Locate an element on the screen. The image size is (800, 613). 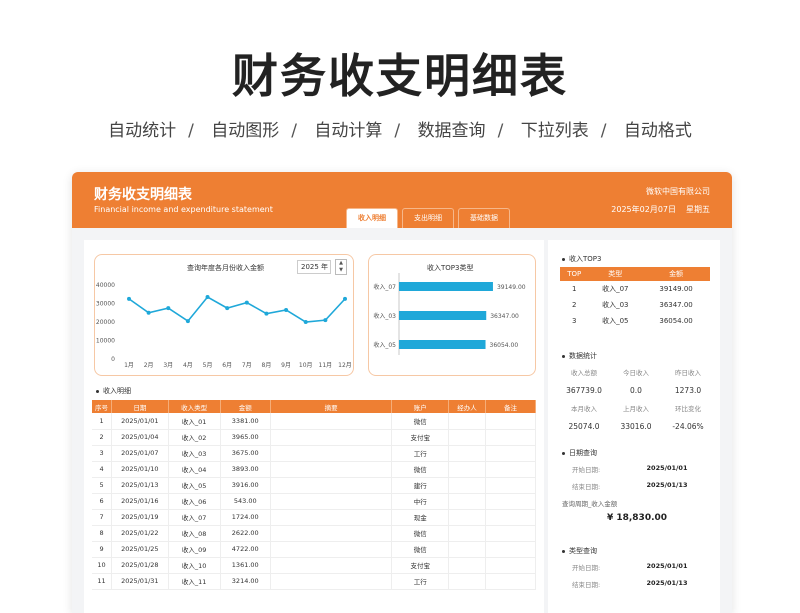
table-cell: 2 is located at coordinates (102, 437).